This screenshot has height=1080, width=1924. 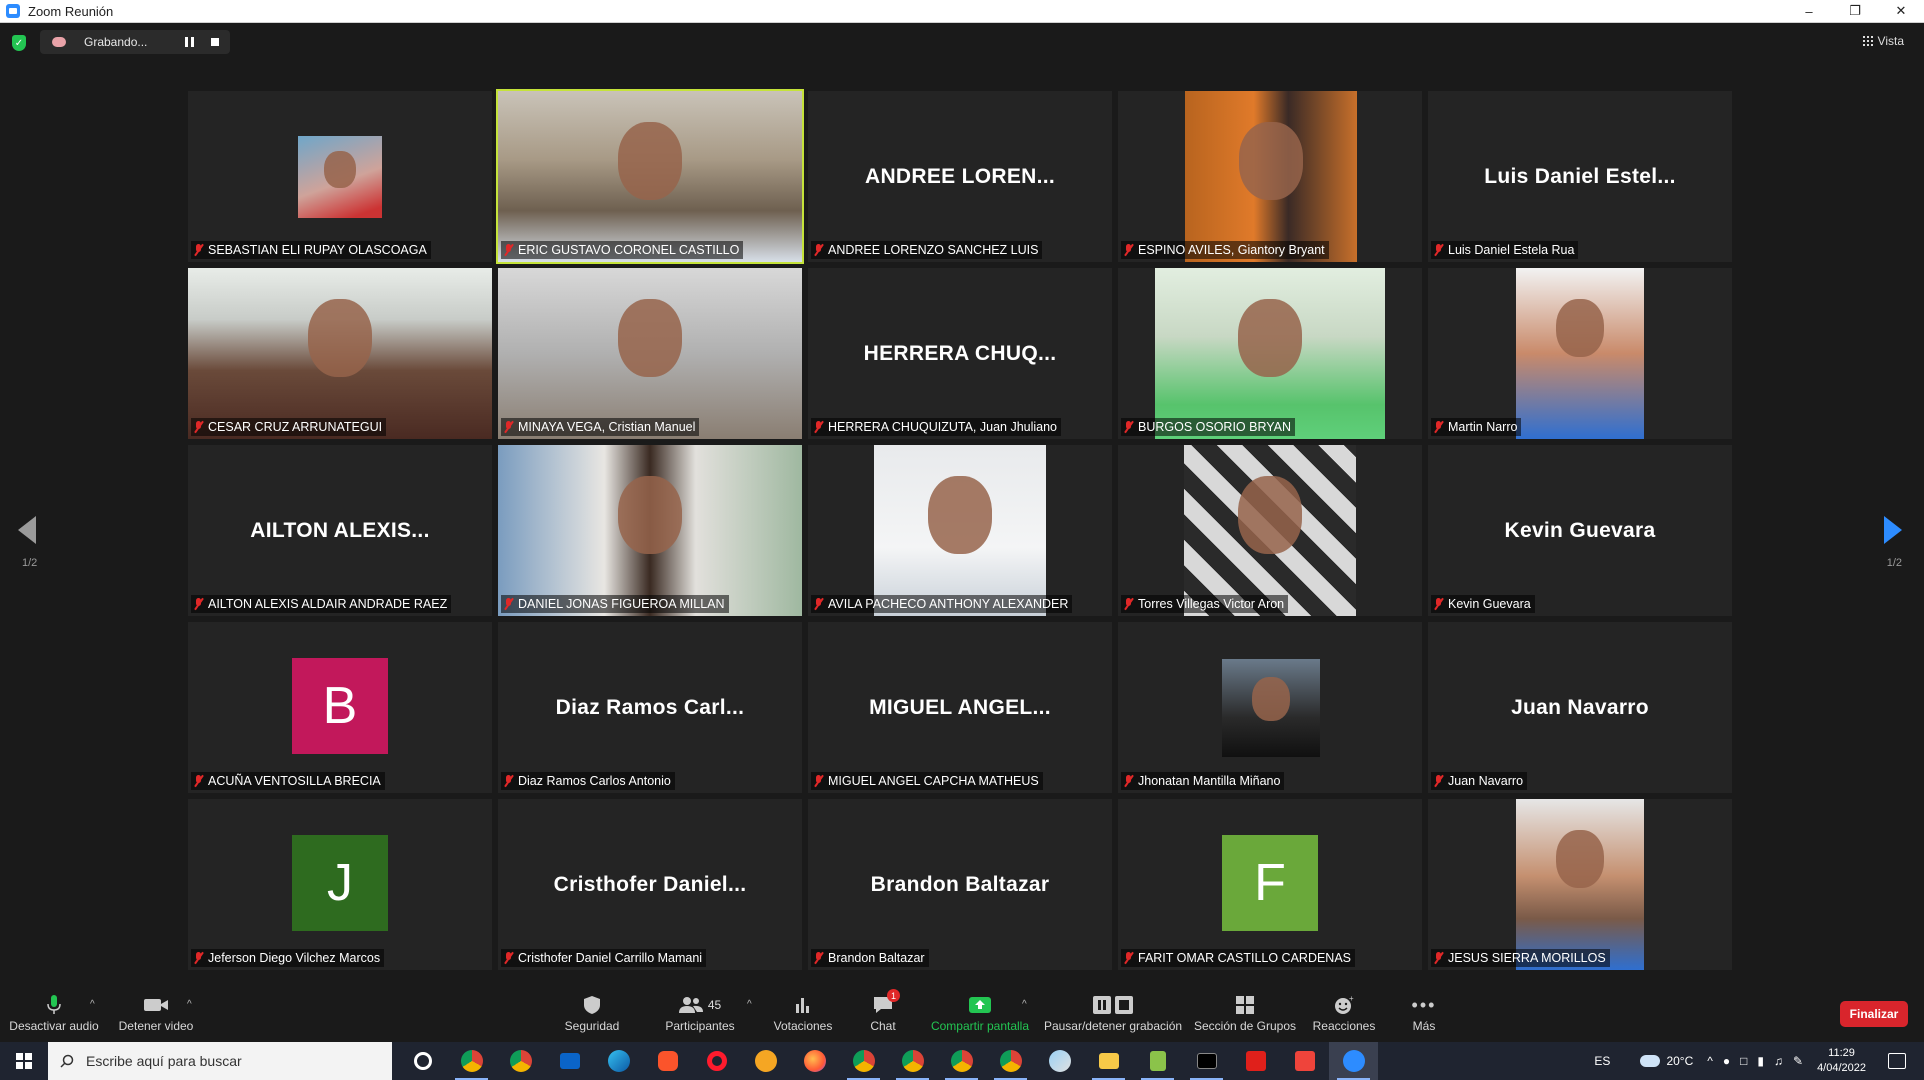 I want to click on participant-tile: MINAYA VEGA, Cristian Manuel, so click(x=650, y=353).